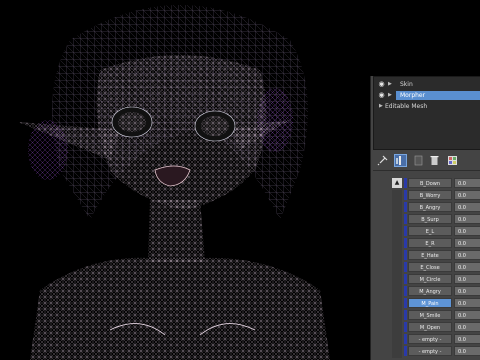 This screenshot has width=480, height=360. Describe the element at coordinates (418, 160) in the screenshot. I see `make-unique-icon` at that location.